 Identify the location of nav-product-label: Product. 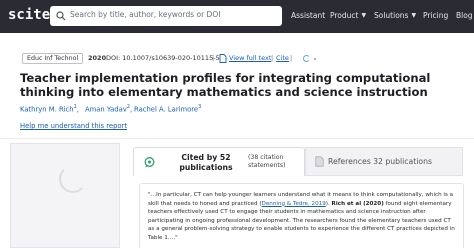
(344, 15).